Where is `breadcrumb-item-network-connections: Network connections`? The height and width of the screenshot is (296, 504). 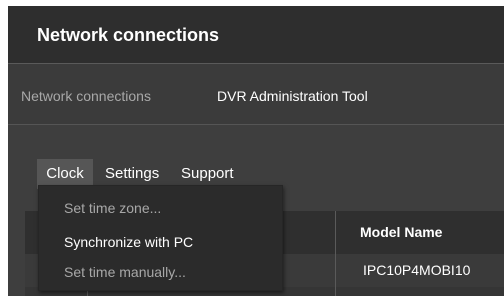
breadcrumb-item-network-connections: Network connections is located at coordinates (86, 96).